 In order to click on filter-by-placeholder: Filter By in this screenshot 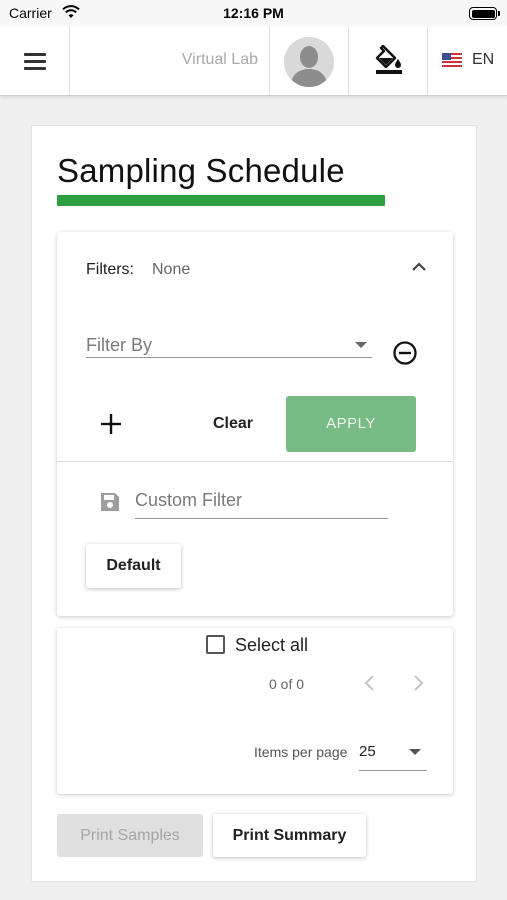, I will do `click(119, 345)`.